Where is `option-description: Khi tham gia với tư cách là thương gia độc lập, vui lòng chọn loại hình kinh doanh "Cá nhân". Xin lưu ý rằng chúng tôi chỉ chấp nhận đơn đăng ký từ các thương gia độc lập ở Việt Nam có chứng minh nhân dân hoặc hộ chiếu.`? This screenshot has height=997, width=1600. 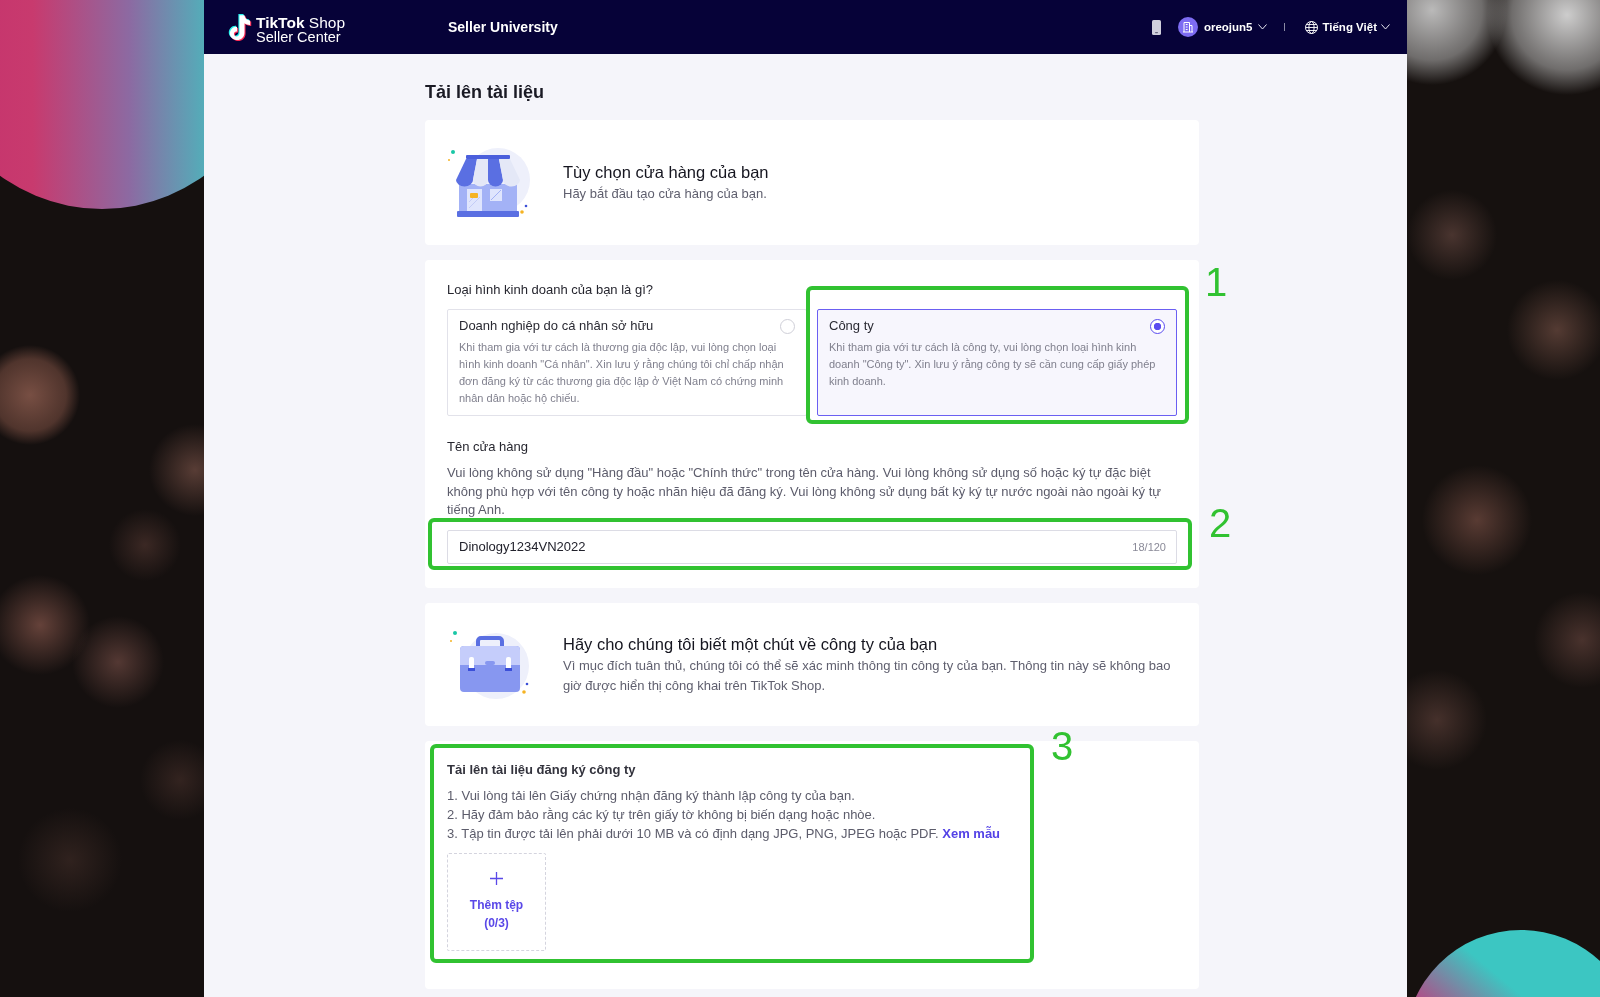
option-description: Khi tham gia với tư cách là thương gia độc lập, vui lòng chọn loại hình kinh doanh "Cá nhân". Xin lưu ý rằng chúng tôi chỉ chấp nhận đơn đăng ký từ các thương gia độc lập ở Việt Nam có chứng minh nhân dân hoặc hộ chiếu. is located at coordinates (622, 373).